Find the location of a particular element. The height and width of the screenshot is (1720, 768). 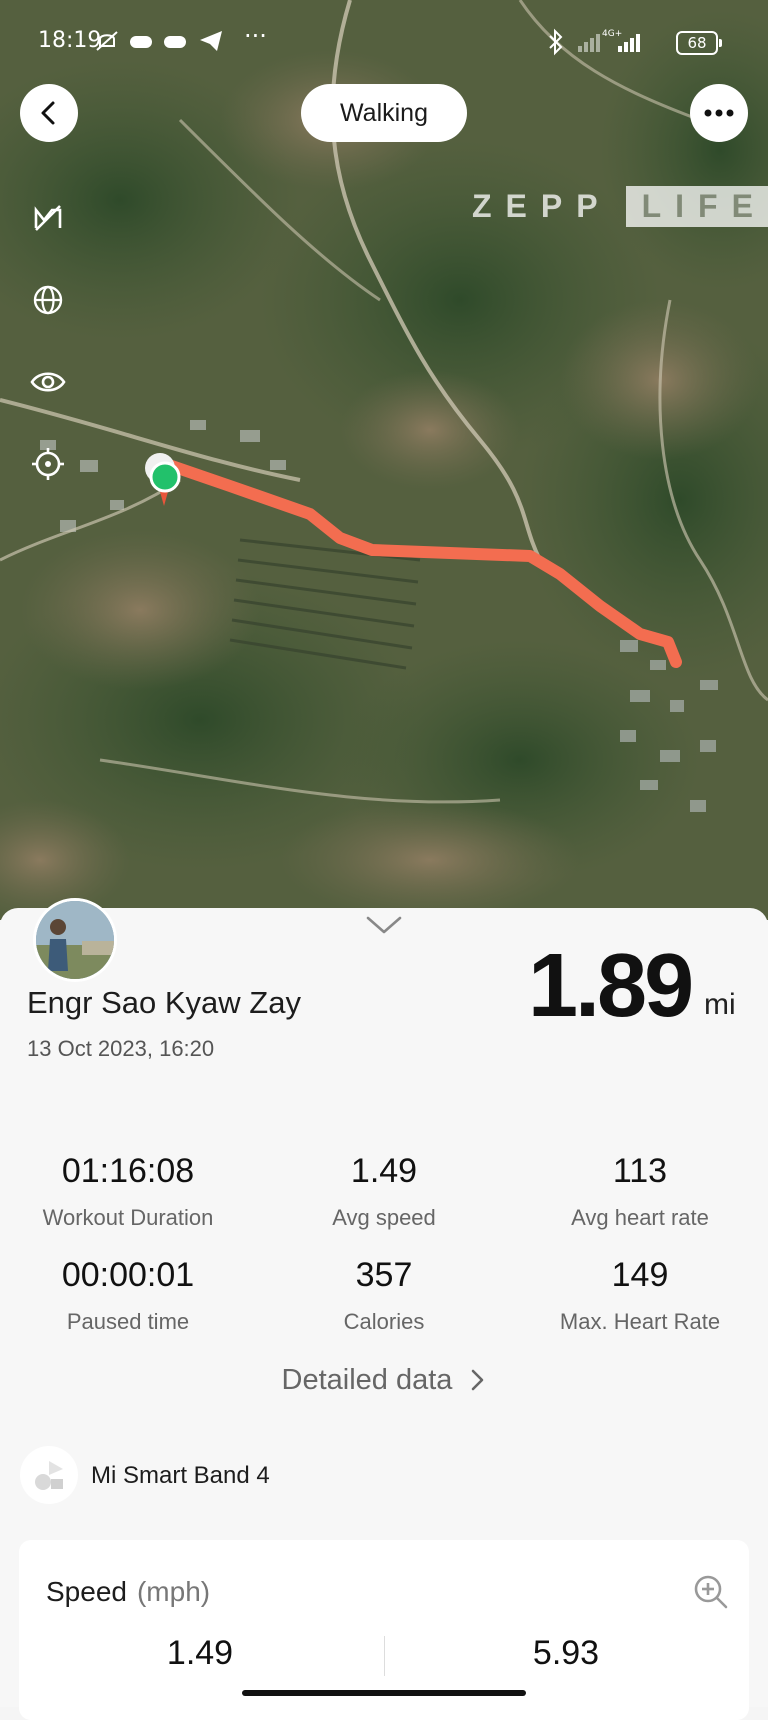

battery-indicator: 68 is located at coordinates (699, 43).